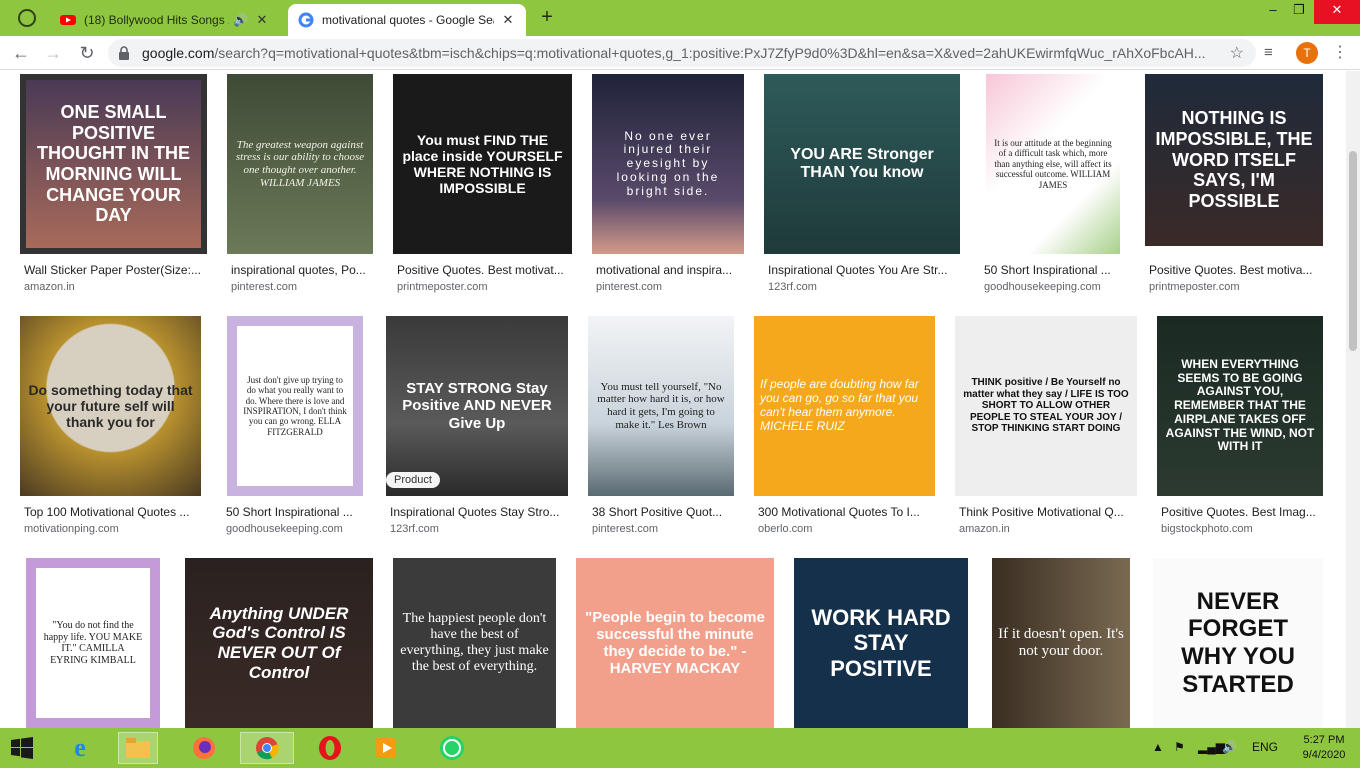  I want to click on close-window-button: ✕, so click(1337, 12).